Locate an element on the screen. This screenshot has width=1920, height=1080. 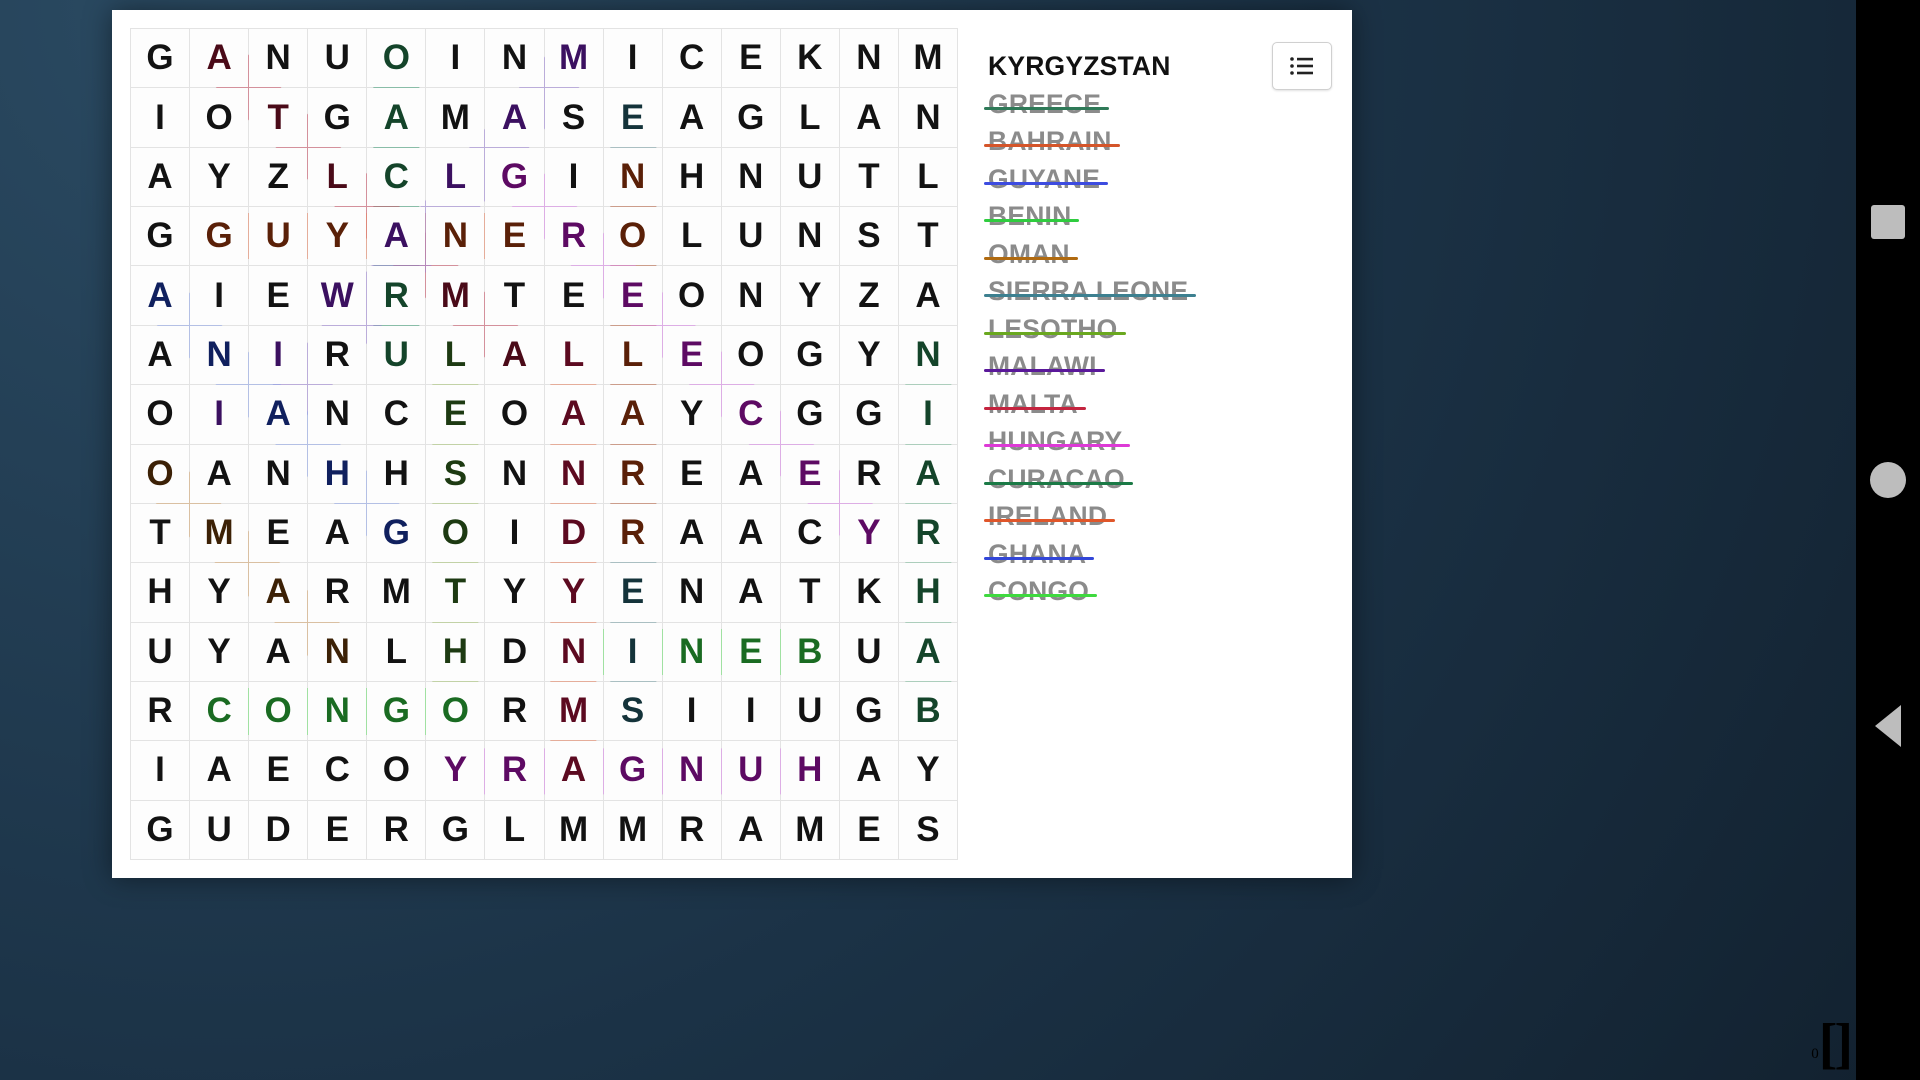
word-list-item: GHANA is located at coordinates (1136, 555).